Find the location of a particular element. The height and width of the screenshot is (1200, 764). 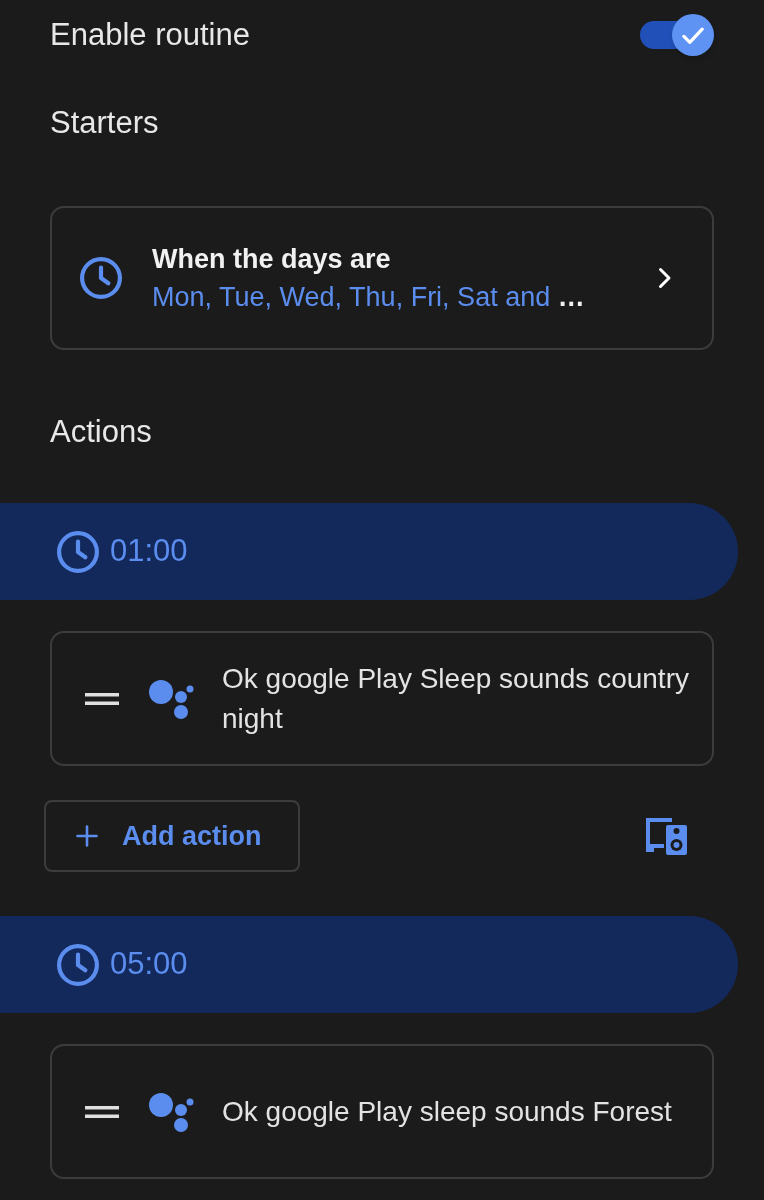

actions-heading: Actions is located at coordinates (101, 431).